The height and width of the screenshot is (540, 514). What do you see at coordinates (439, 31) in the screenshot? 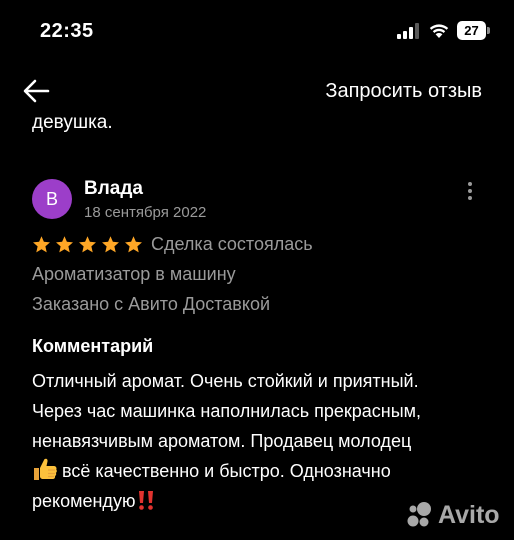
I see `wifi-icon` at bounding box center [439, 31].